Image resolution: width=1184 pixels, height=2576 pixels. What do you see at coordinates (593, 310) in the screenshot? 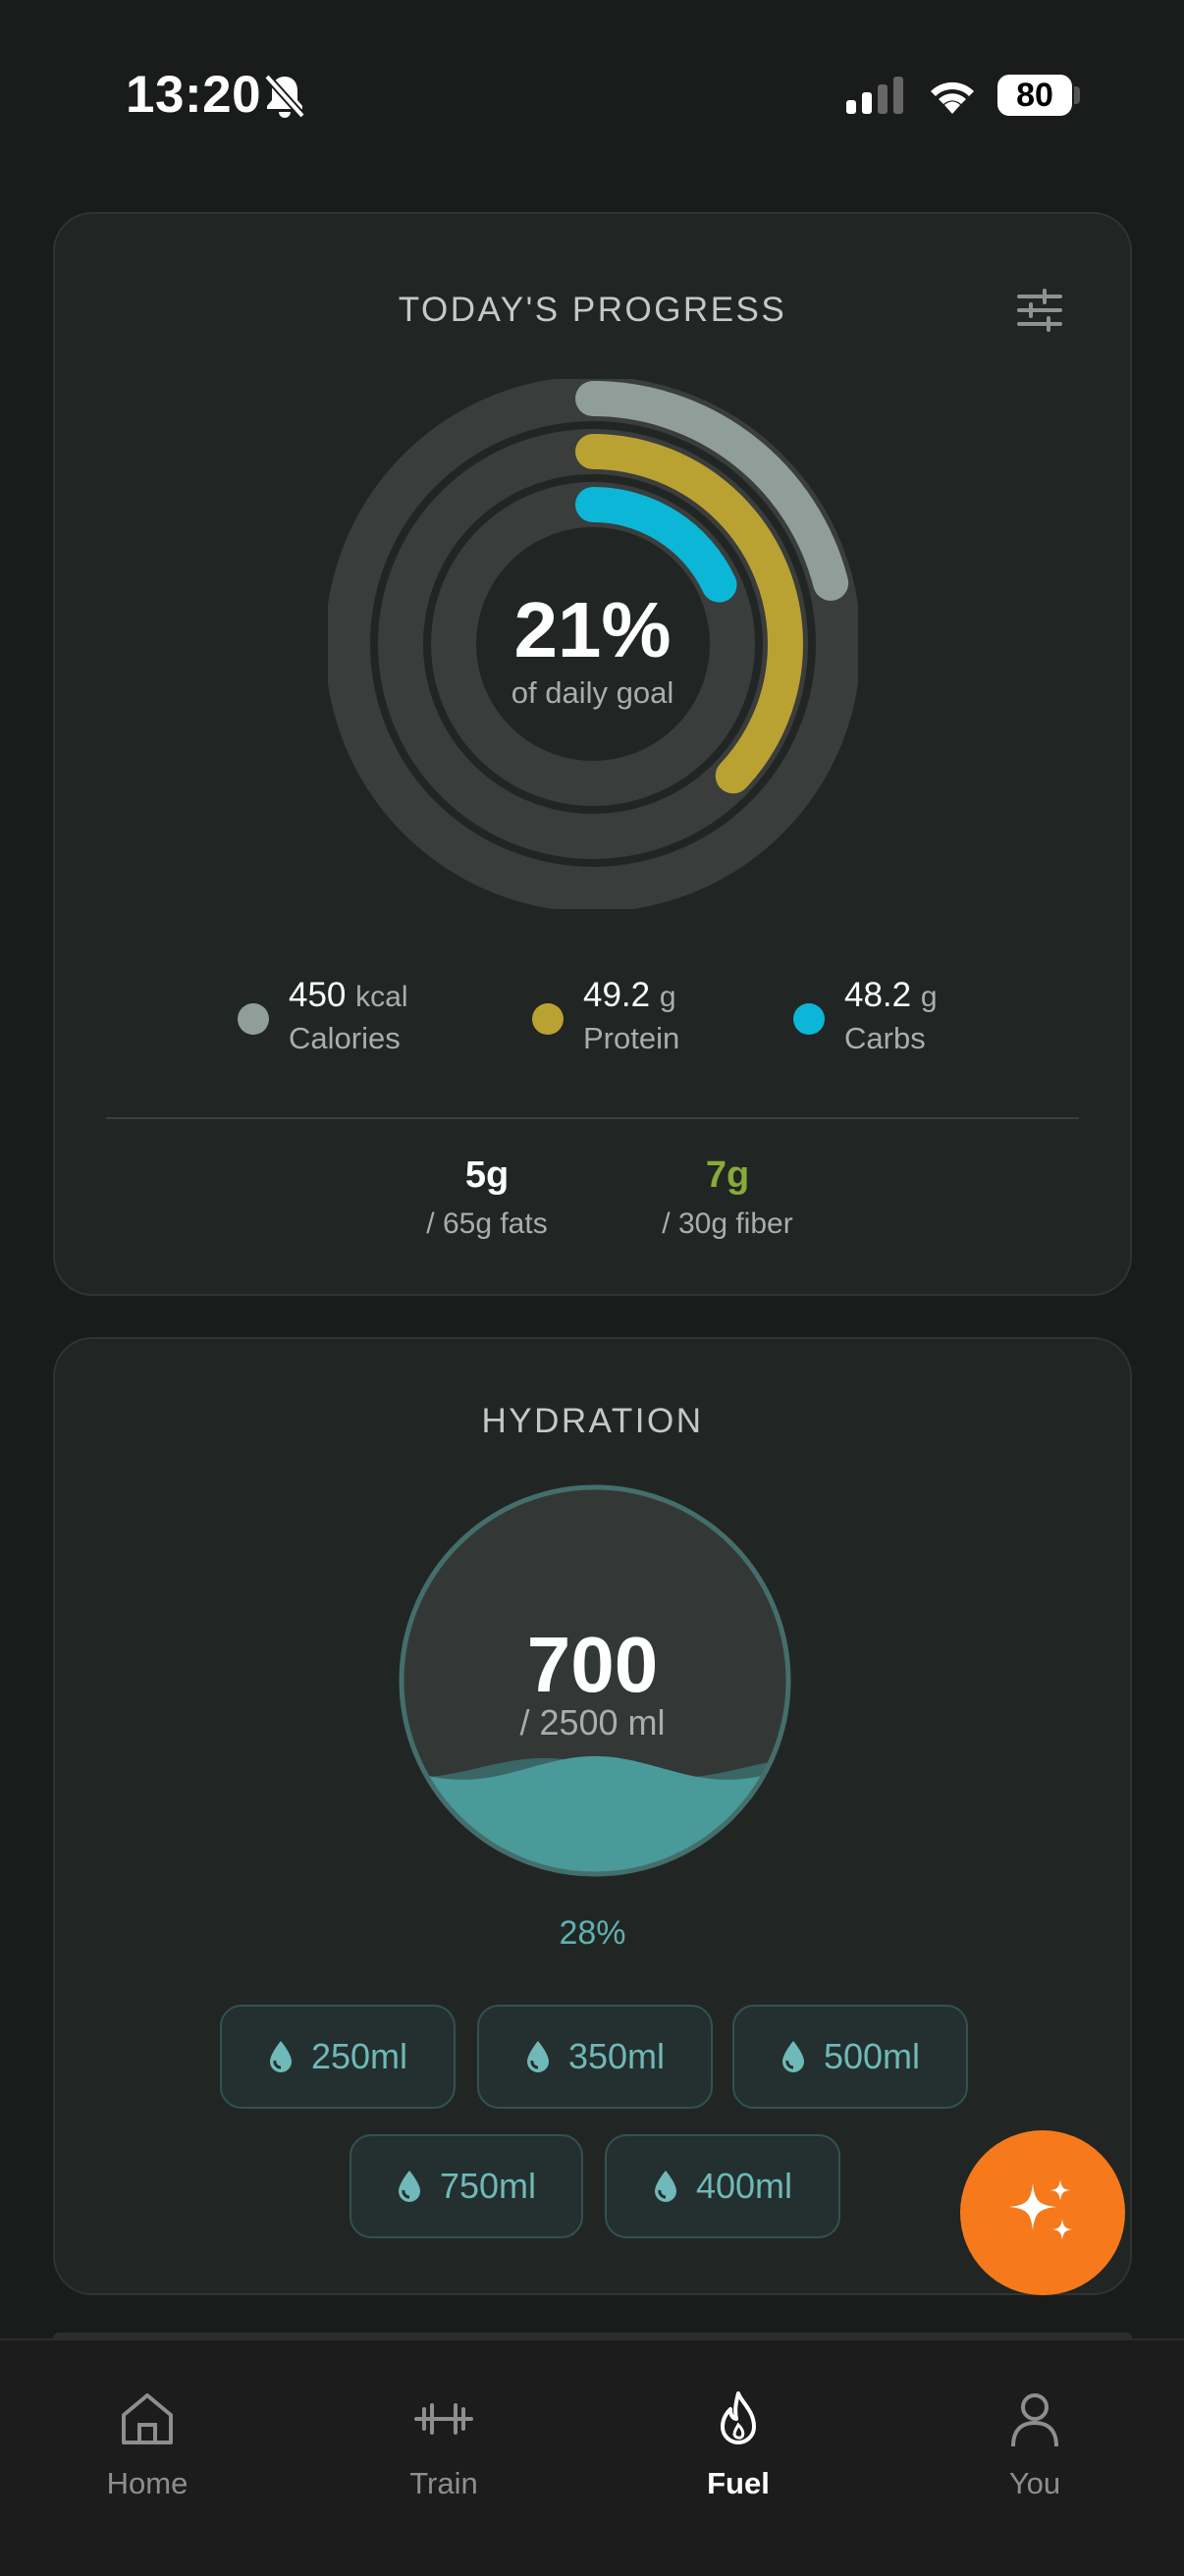
I see `progress-title: TODAY'S PROGRESS` at bounding box center [593, 310].